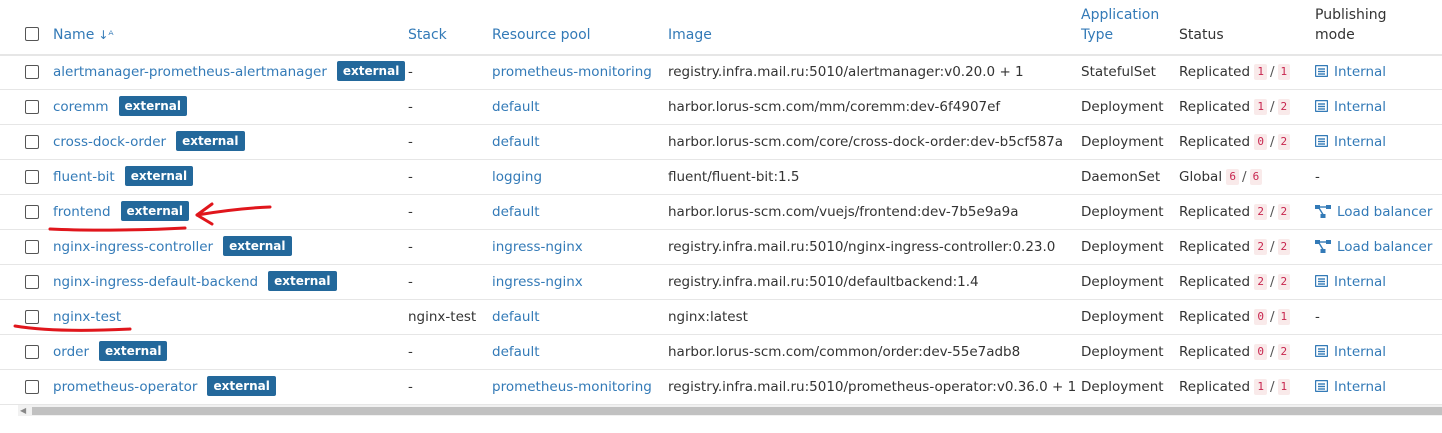  I want to click on name-cell: nginx-ingress-default-backend external, so click(195, 282).